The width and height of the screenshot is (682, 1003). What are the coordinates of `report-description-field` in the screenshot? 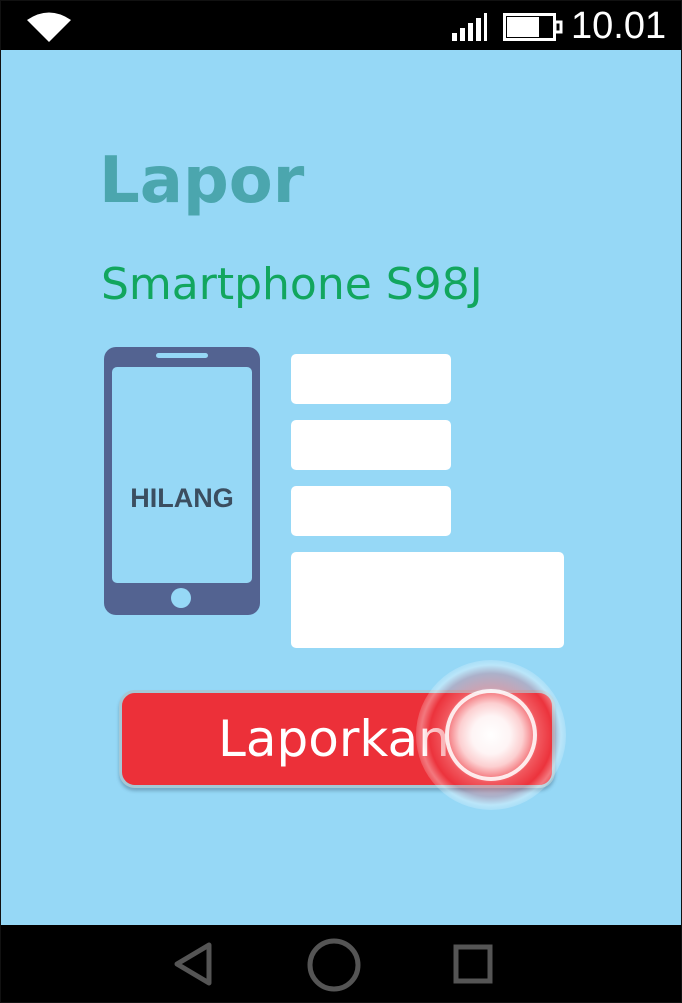 It's located at (427, 600).